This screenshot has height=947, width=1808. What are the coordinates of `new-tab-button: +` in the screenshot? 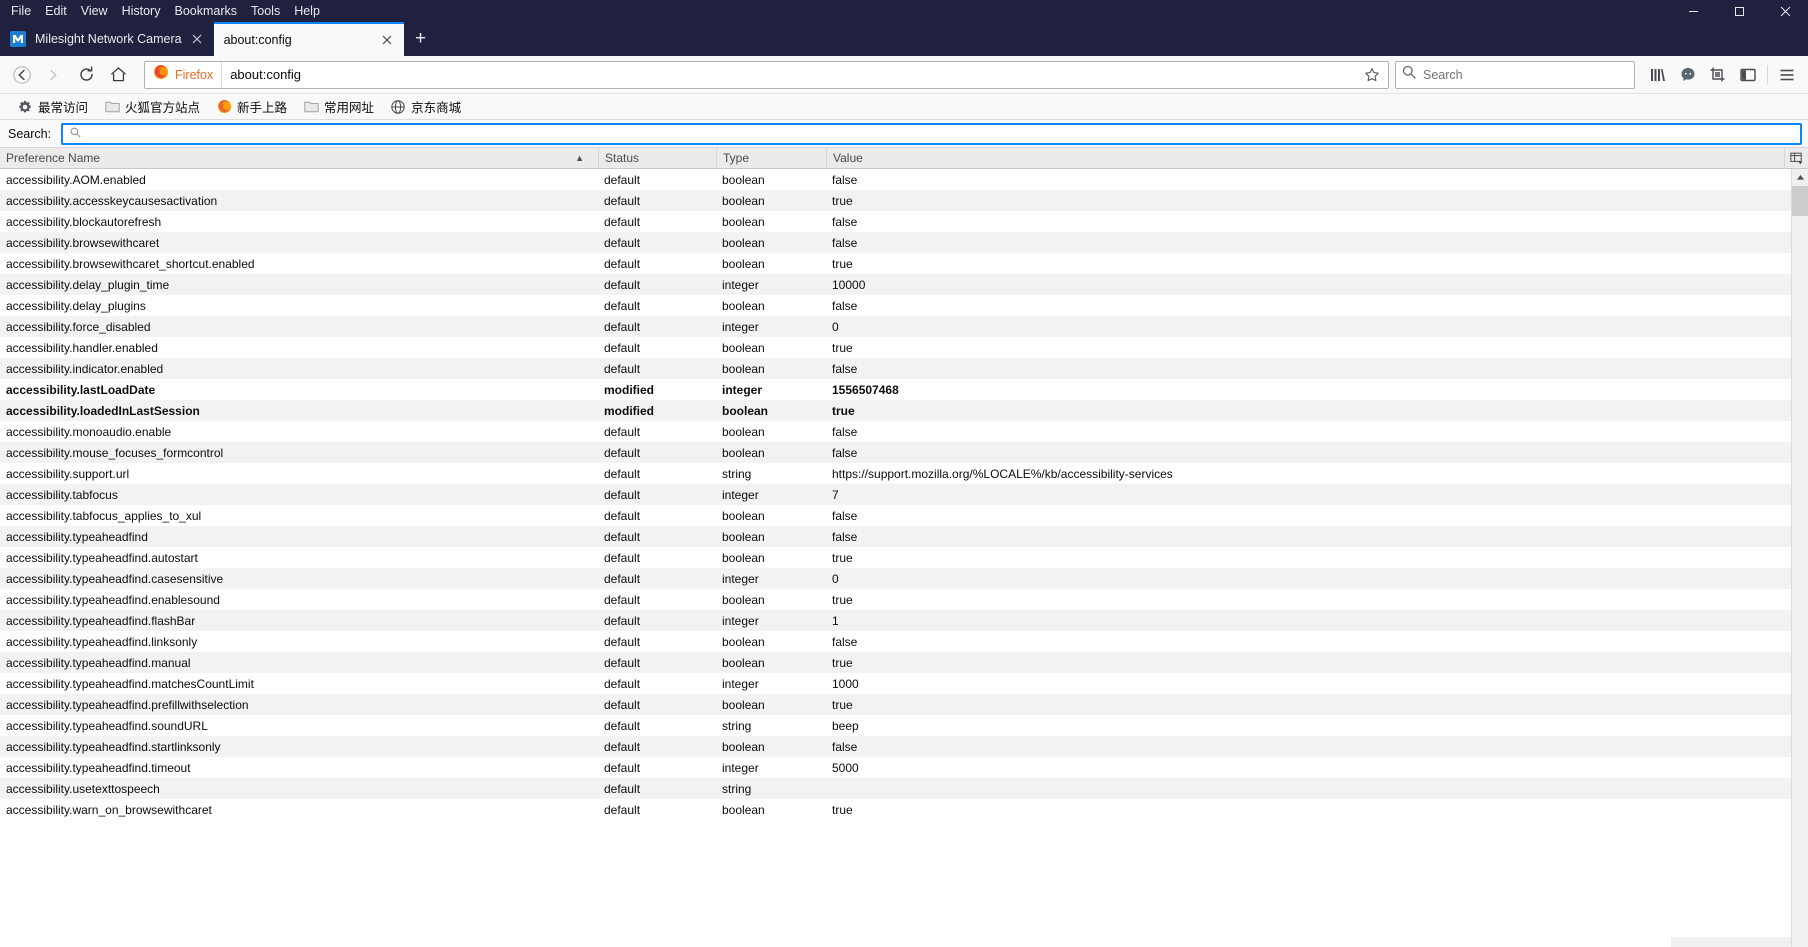 It's located at (421, 39).